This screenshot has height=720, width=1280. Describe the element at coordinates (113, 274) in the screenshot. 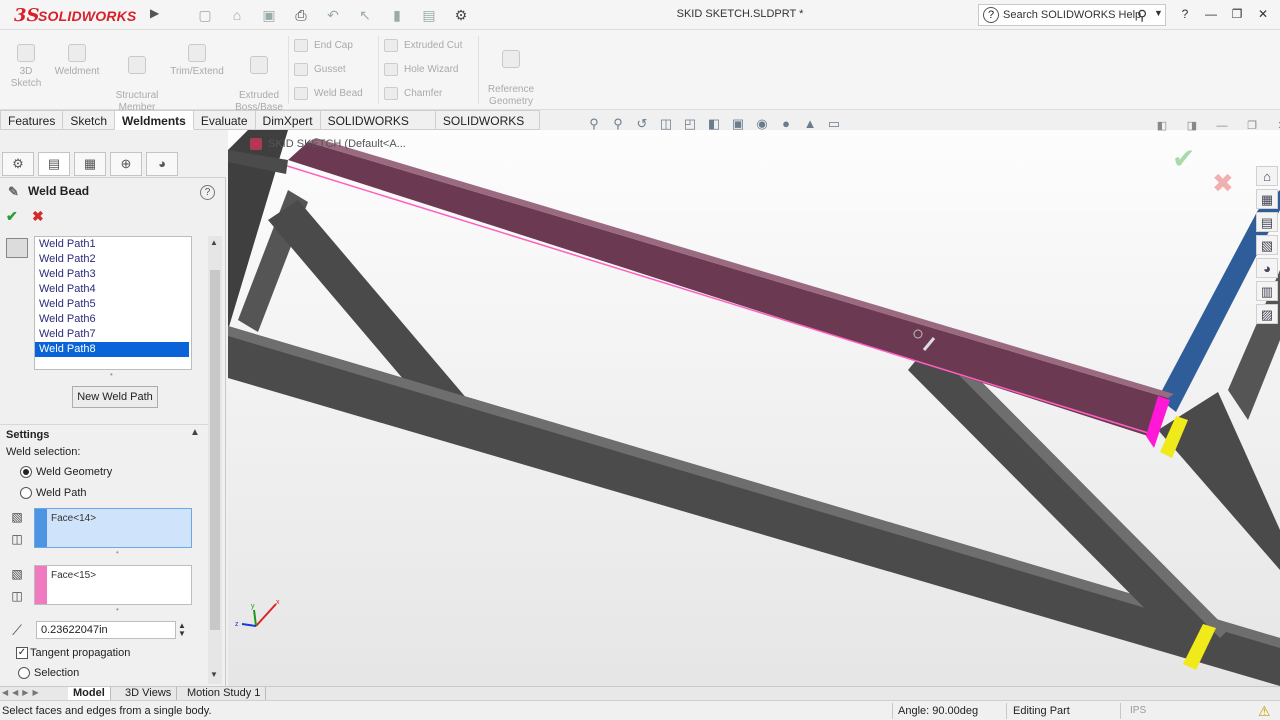

I see `list-item: Weld Path3` at that location.